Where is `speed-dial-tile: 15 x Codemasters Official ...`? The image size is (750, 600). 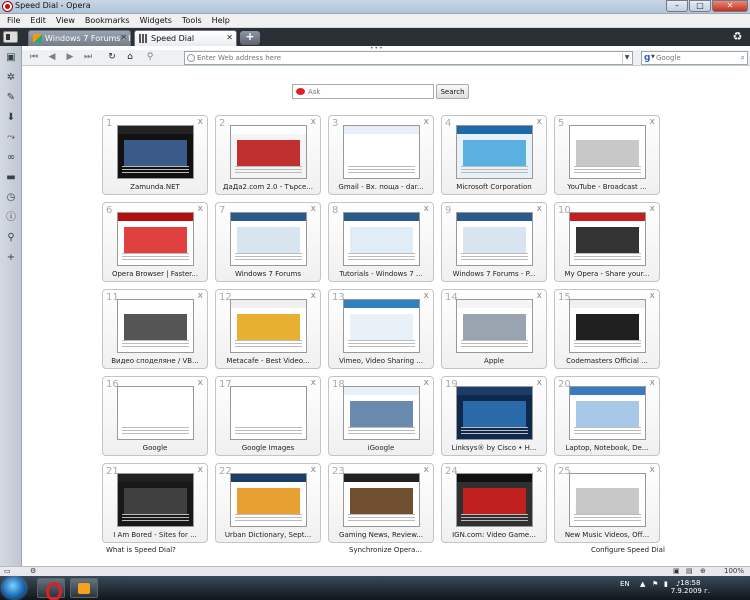
speed-dial-tile: 15 x Codemasters Official ... is located at coordinates (607, 329).